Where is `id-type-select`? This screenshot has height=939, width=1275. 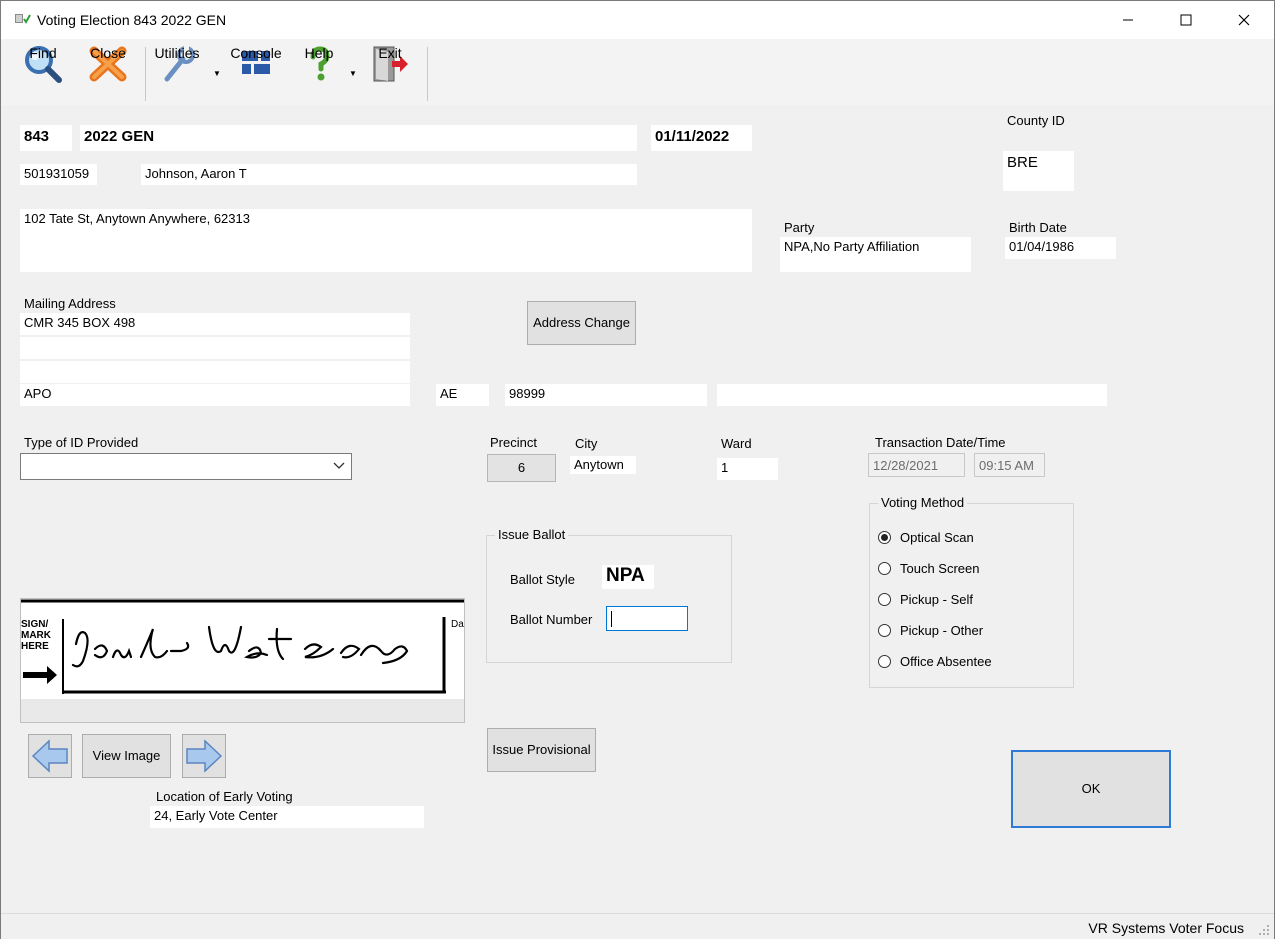 id-type-select is located at coordinates (186, 466).